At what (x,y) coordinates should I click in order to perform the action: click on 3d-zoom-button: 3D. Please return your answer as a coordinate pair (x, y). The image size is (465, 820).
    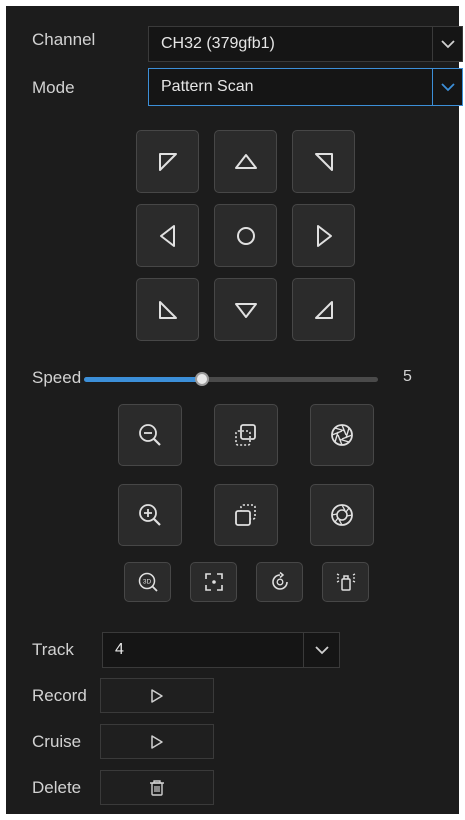
    Looking at the image, I should click on (147, 582).